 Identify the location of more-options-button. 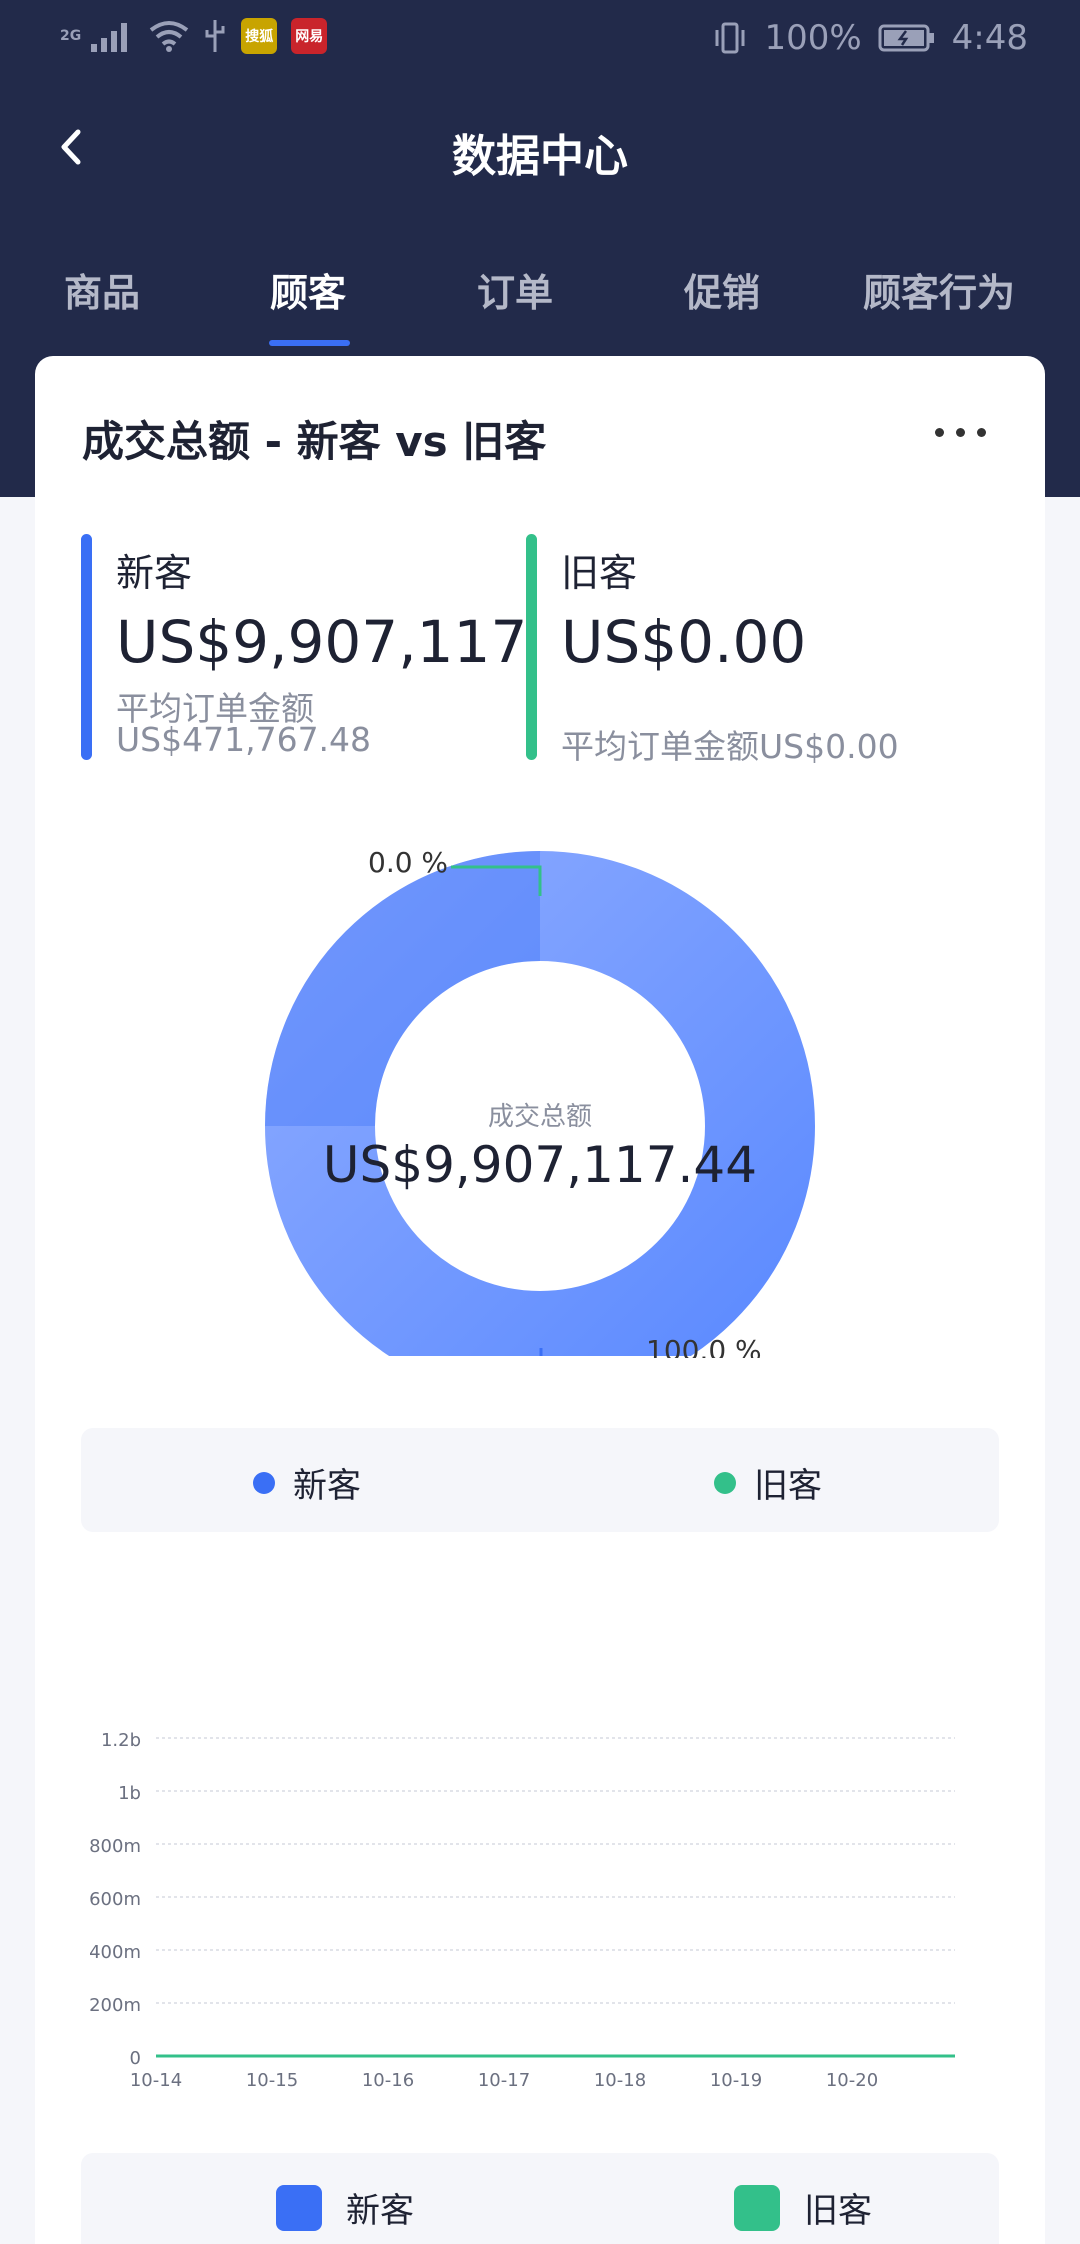
(965, 432).